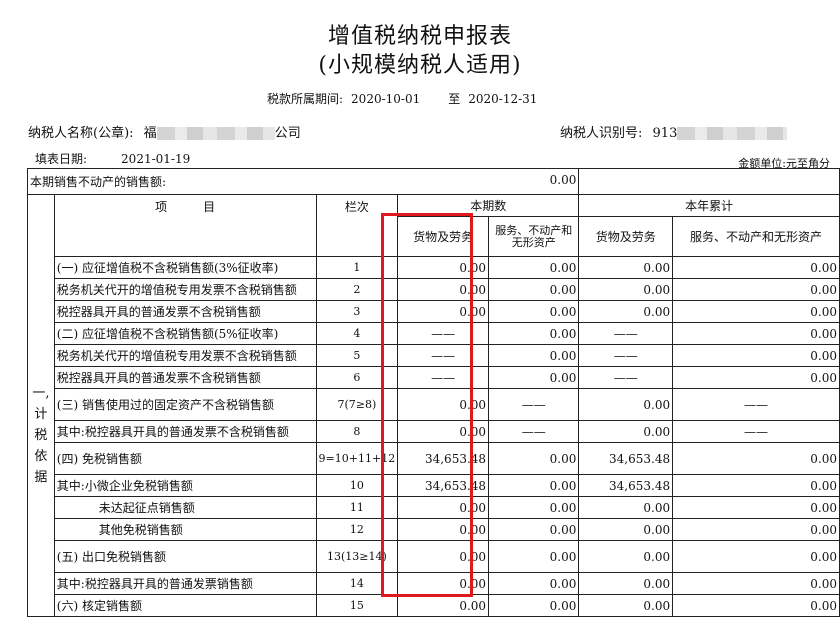  I want to click on item-cell: (一) 应征增值税不含税销售额(3%征收率), so click(185, 267).